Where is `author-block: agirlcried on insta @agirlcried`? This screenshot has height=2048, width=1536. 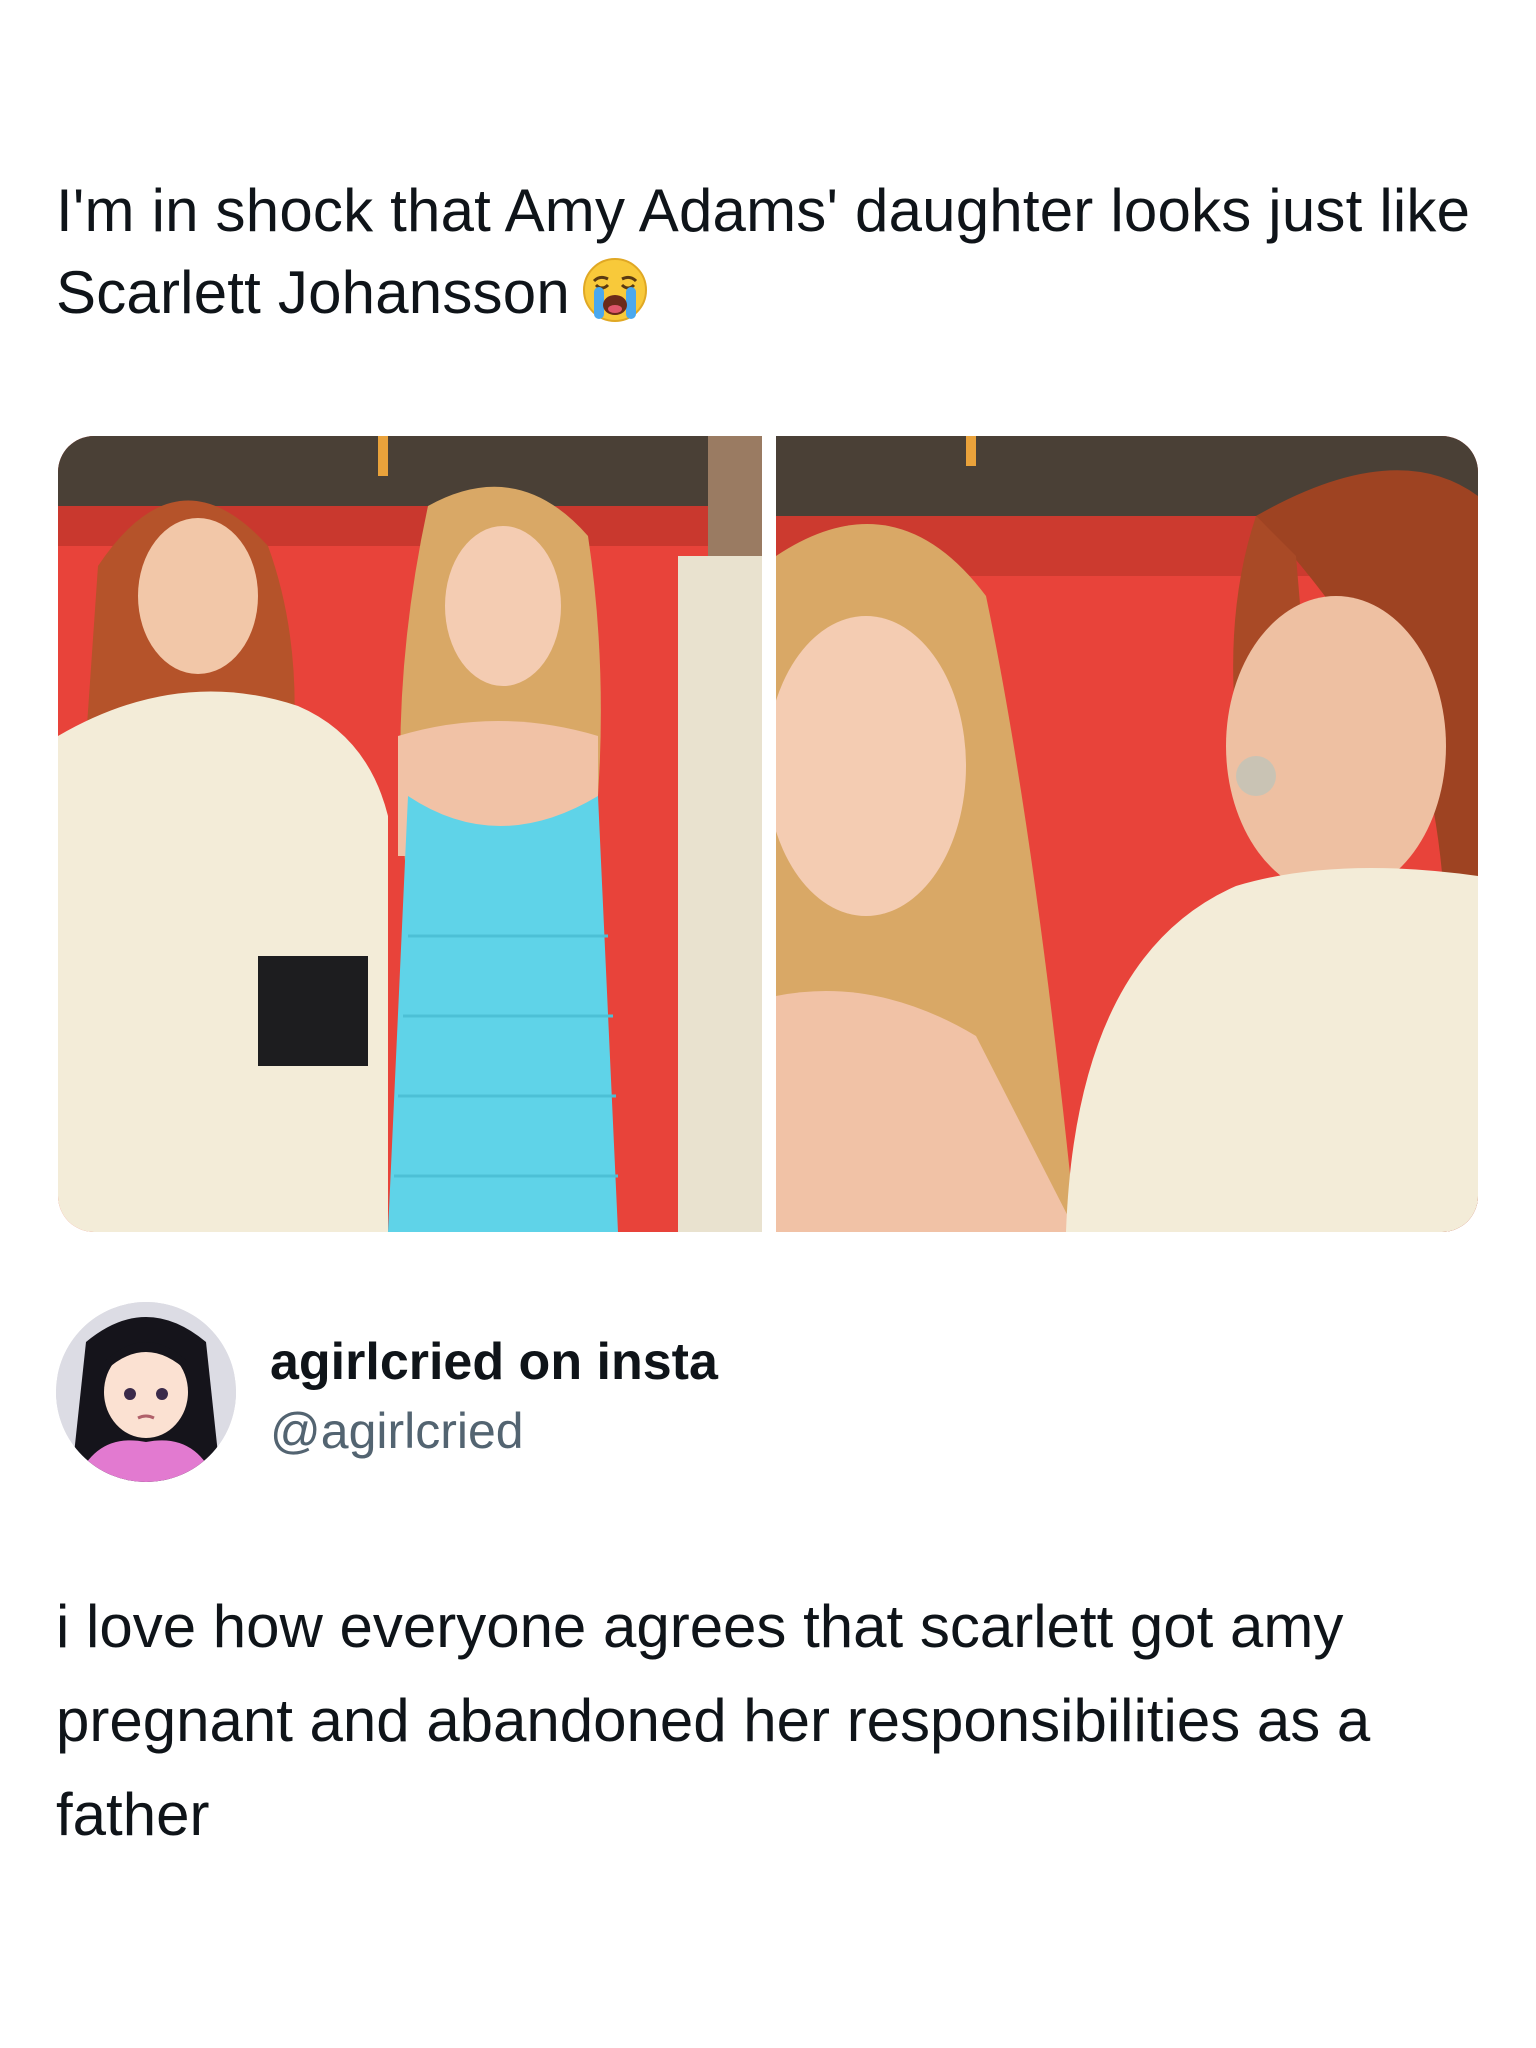 author-block: agirlcried on insta @agirlcried is located at coordinates (606, 1393).